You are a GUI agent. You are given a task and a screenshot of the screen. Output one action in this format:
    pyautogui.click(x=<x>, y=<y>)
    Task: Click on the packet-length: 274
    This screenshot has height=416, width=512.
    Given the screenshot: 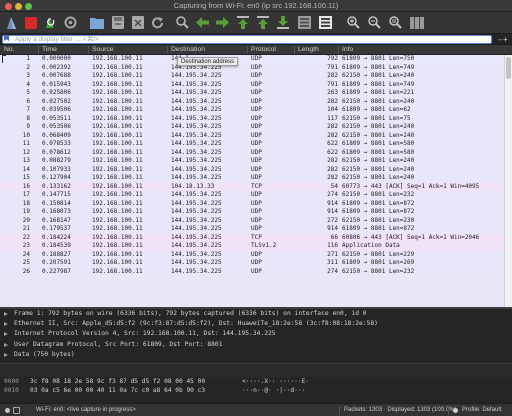 What is the action you would take?
    pyautogui.click(x=332, y=271)
    